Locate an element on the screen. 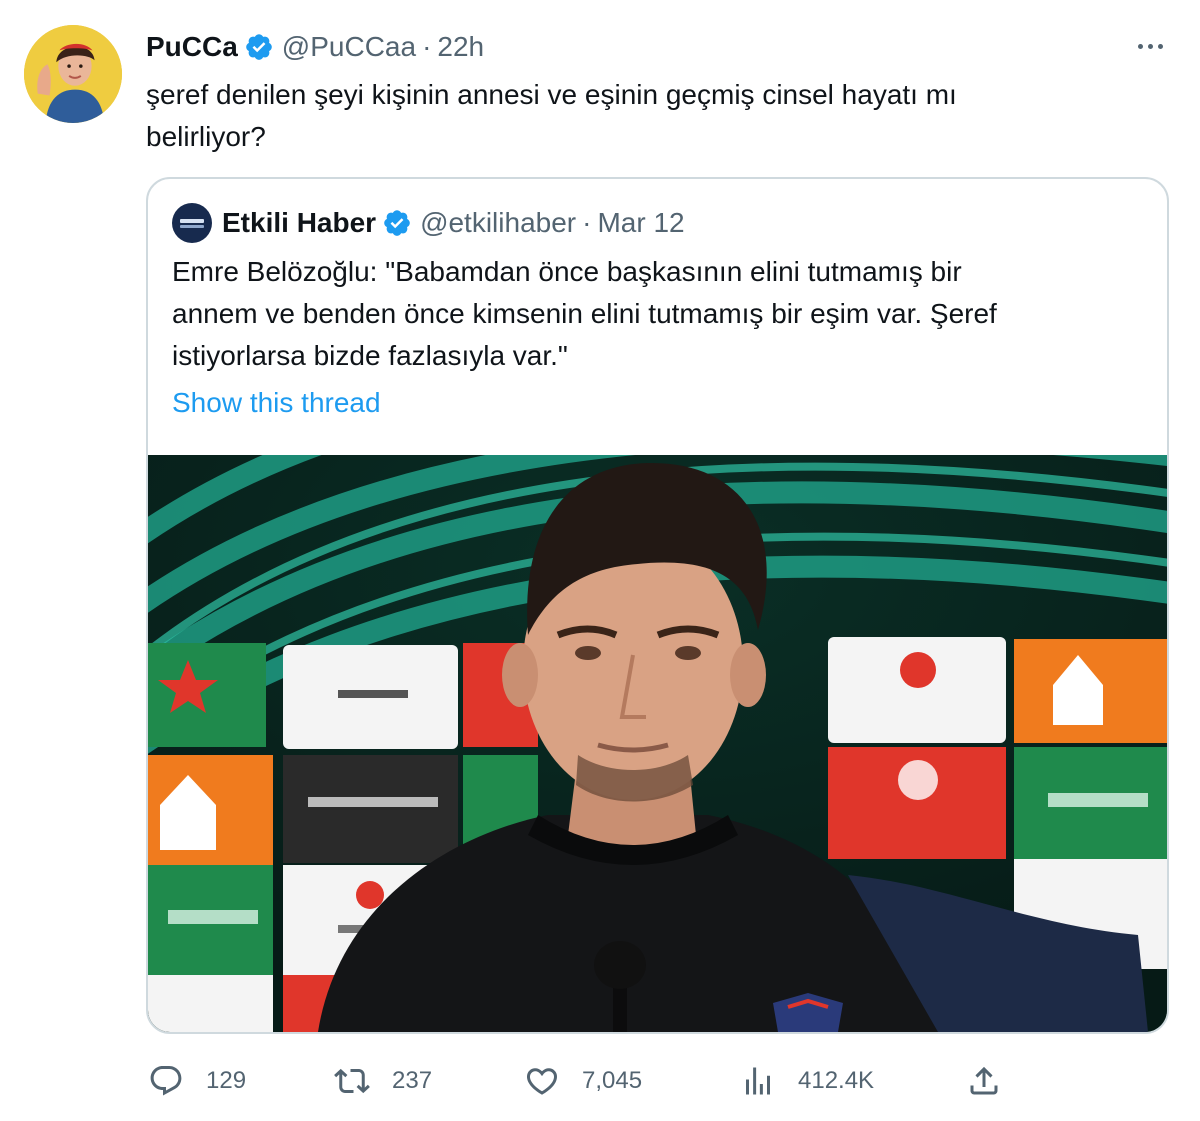 The height and width of the screenshot is (1121, 1200). views-button: 412.4K is located at coordinates (807, 1081).